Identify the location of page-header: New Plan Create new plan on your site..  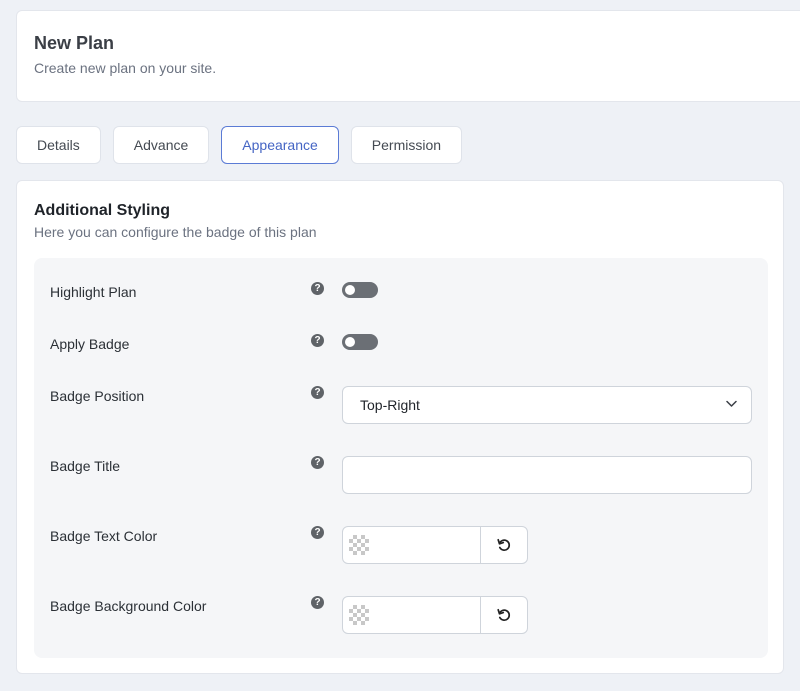
(408, 56).